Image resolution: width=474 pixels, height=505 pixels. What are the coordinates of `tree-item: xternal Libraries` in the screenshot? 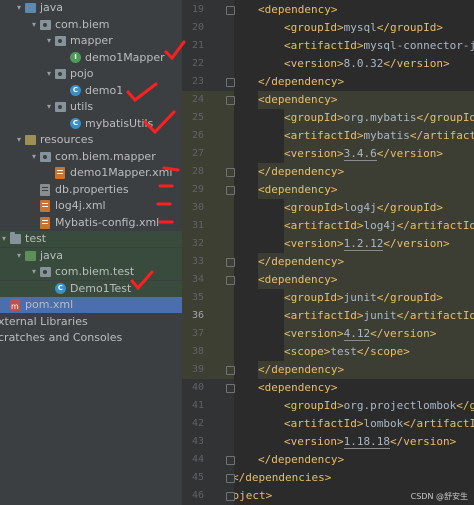 It's located at (91, 322).